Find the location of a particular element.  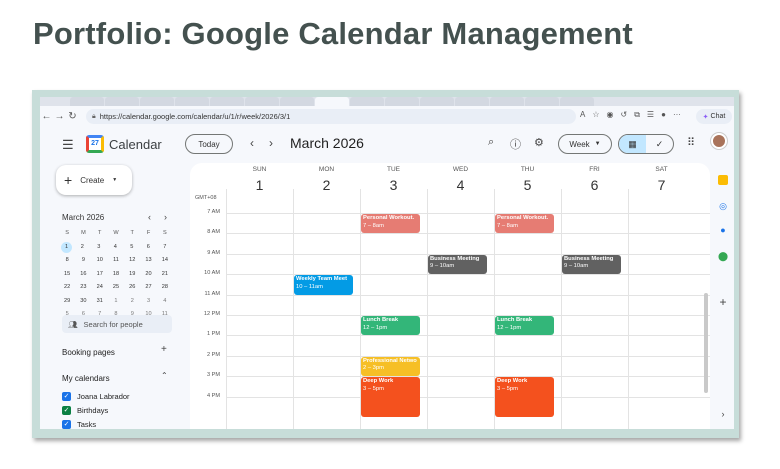

mini-day: 30 is located at coordinates (83, 302).